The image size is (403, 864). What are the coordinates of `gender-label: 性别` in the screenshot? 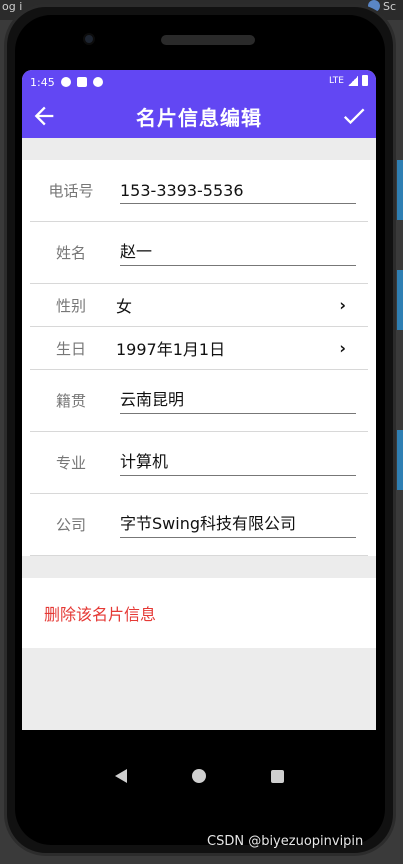 It's located at (70, 305).